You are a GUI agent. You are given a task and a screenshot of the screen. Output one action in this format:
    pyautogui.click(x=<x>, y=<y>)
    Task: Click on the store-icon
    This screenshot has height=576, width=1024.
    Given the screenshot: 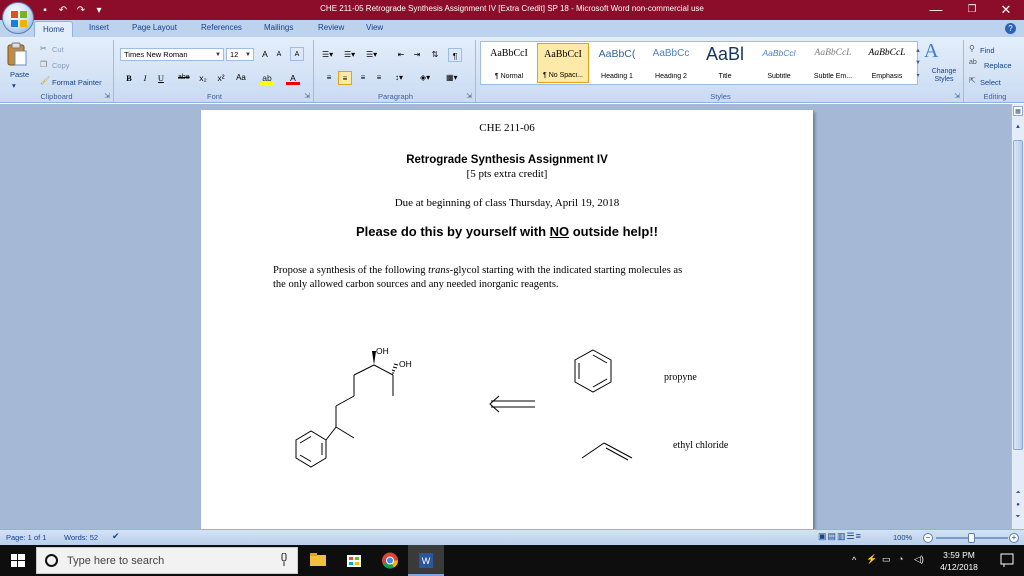 What is the action you would take?
    pyautogui.click(x=354, y=560)
    